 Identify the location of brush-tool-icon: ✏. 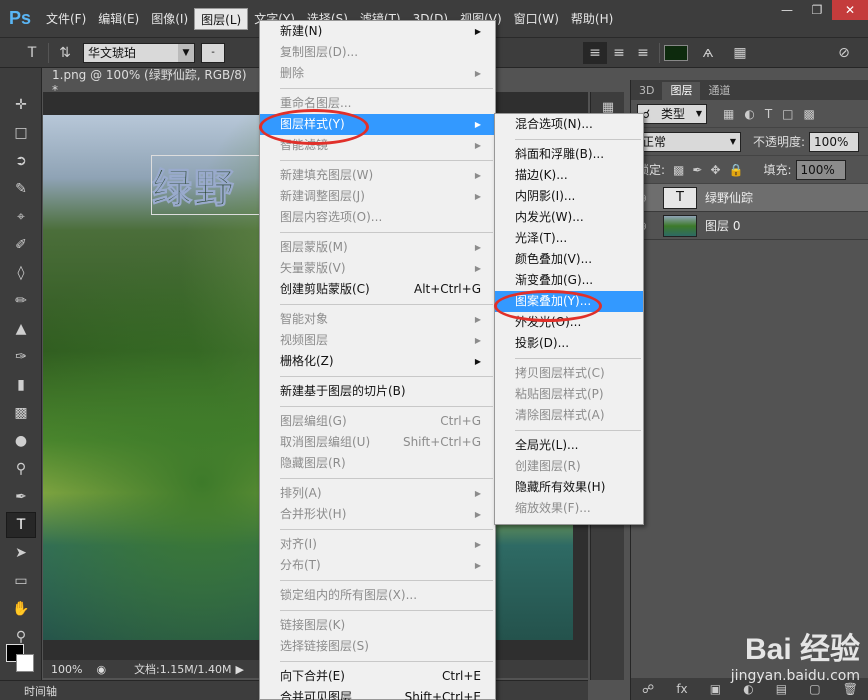
(21, 301).